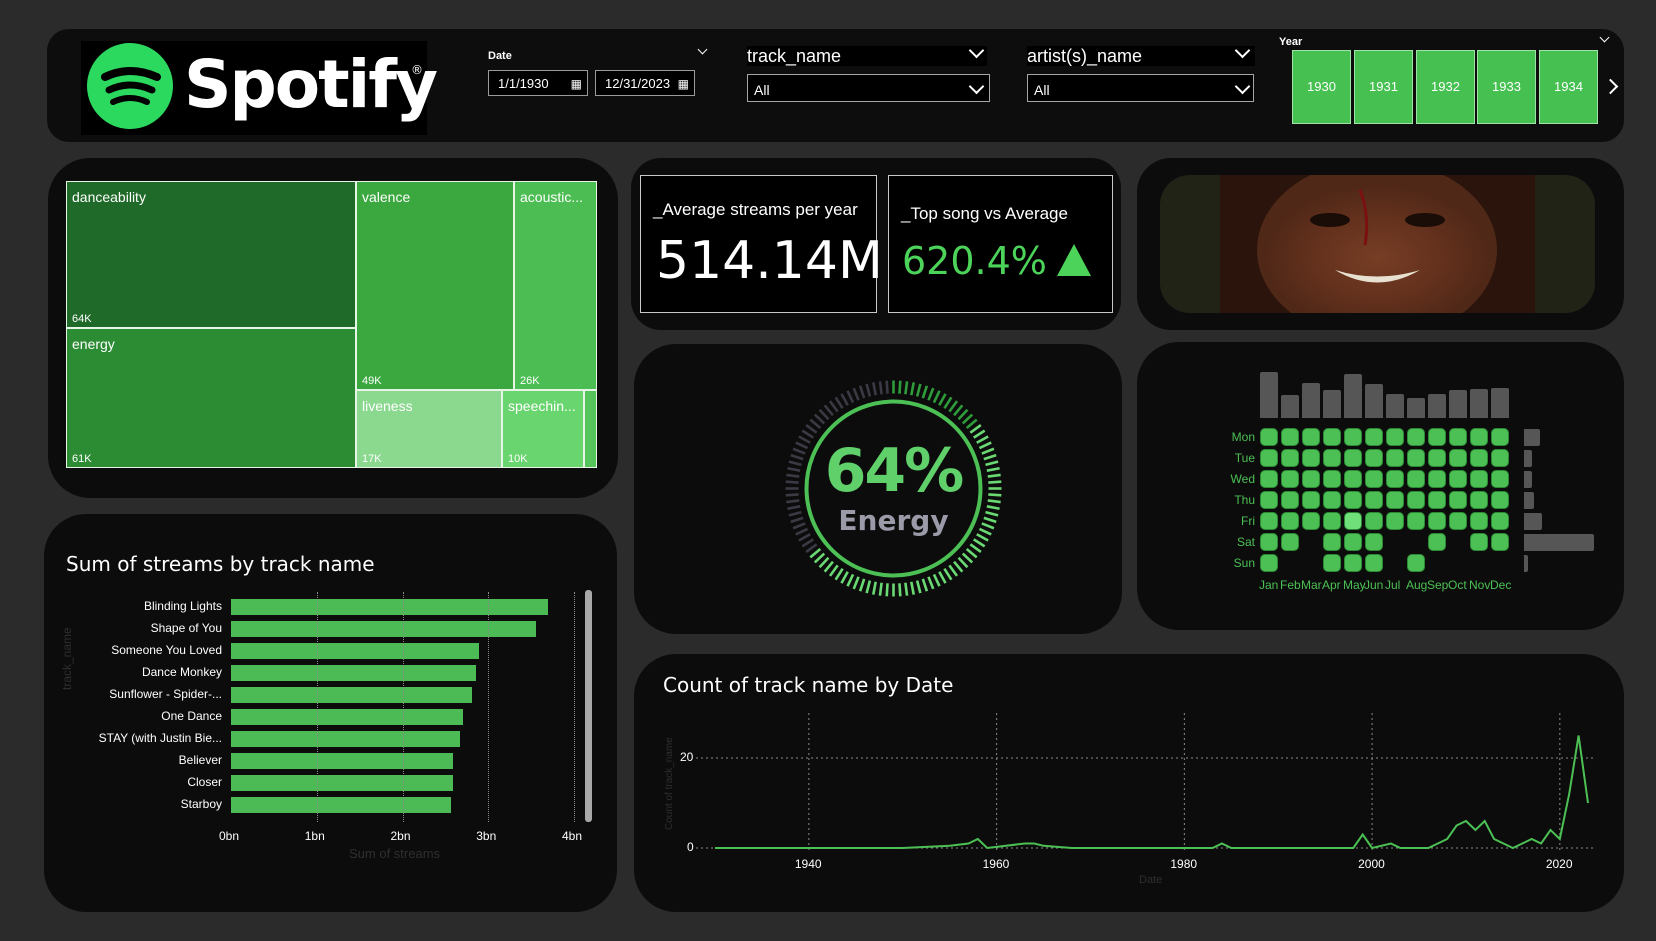 The width and height of the screenshot is (1656, 941). Describe the element at coordinates (211, 398) in the screenshot. I see `treemap-cell-energy: energy 61K` at that location.